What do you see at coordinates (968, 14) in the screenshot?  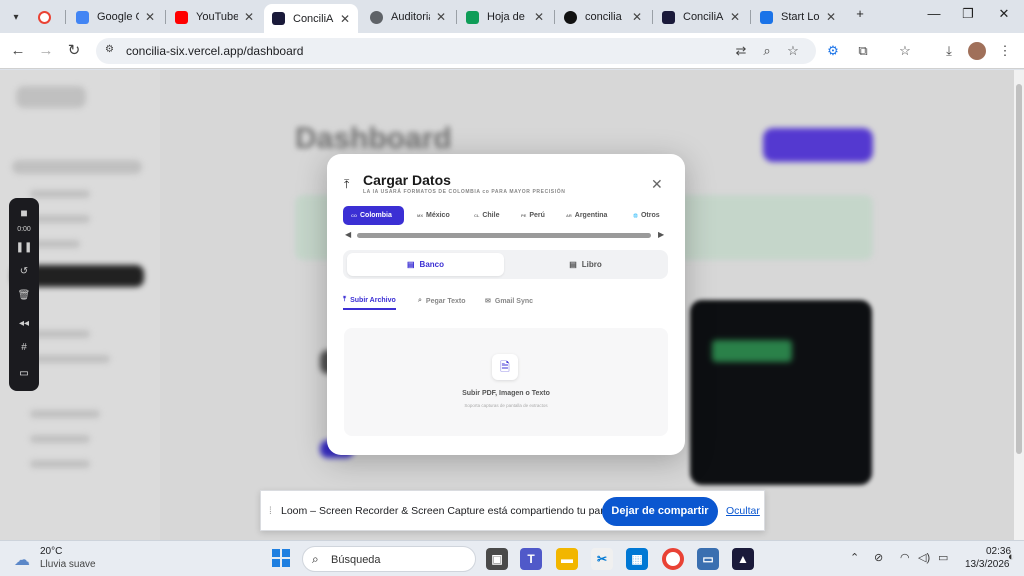 I see `restore-button: ❐` at bounding box center [968, 14].